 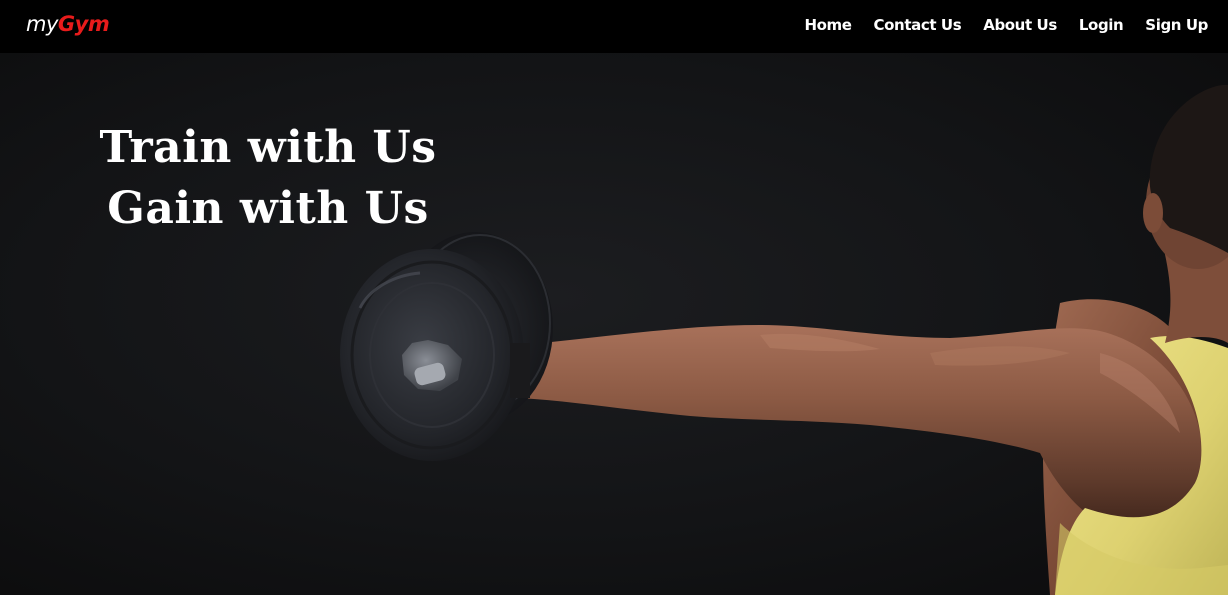 I want to click on hero-headline-line-1: Train with Us, so click(x=268, y=147).